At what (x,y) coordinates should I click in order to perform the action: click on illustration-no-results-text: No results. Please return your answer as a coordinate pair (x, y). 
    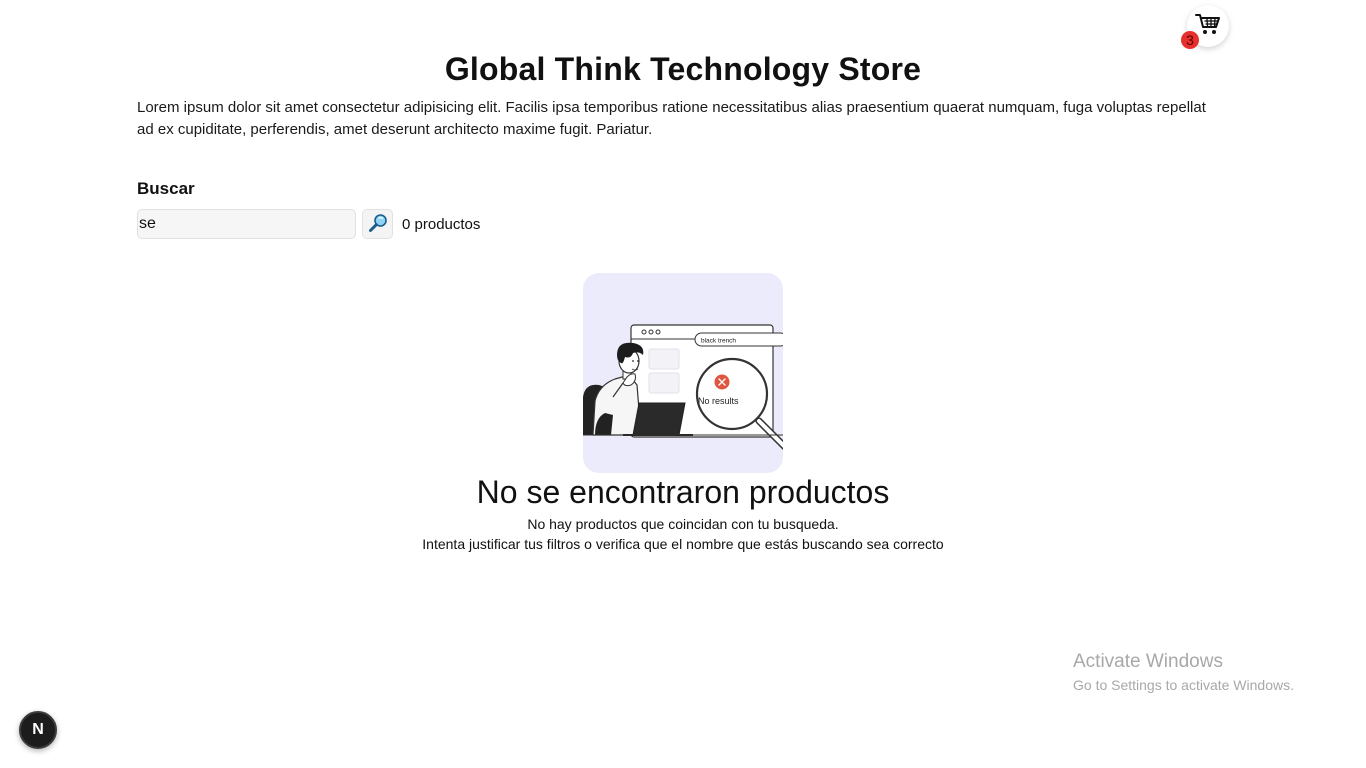
    Looking at the image, I should click on (718, 401).